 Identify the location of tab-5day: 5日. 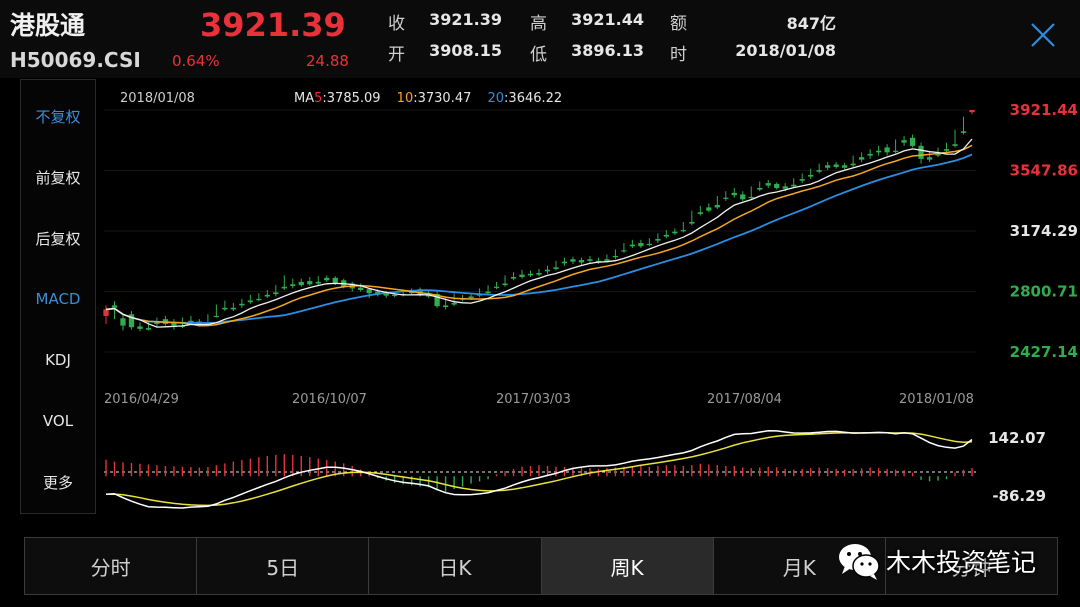
(283, 566).